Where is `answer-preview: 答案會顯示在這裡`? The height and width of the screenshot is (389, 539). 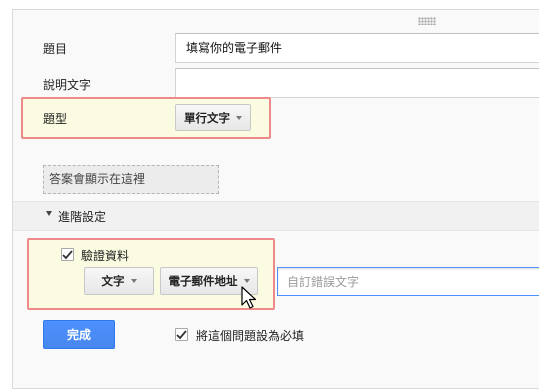
answer-preview: 答案會顯示在這裡 is located at coordinates (131, 179).